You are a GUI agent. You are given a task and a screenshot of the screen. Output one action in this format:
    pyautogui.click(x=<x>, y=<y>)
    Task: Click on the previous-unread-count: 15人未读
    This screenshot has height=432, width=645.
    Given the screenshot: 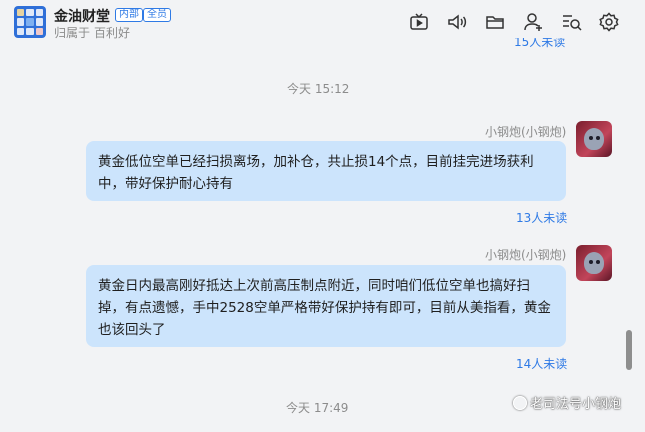 What is the action you would take?
    pyautogui.click(x=539, y=43)
    